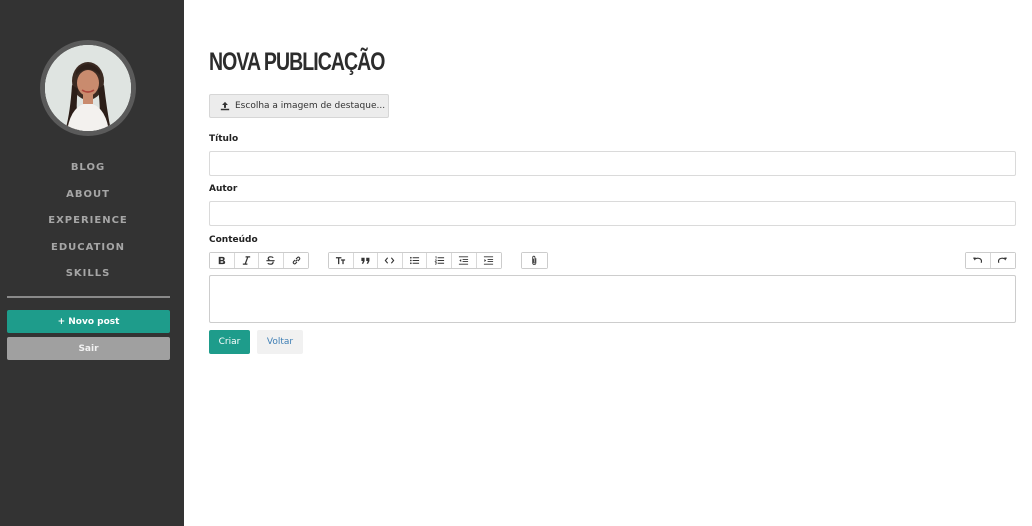 This screenshot has height=526, width=1032. I want to click on create-button: Criar, so click(229, 342).